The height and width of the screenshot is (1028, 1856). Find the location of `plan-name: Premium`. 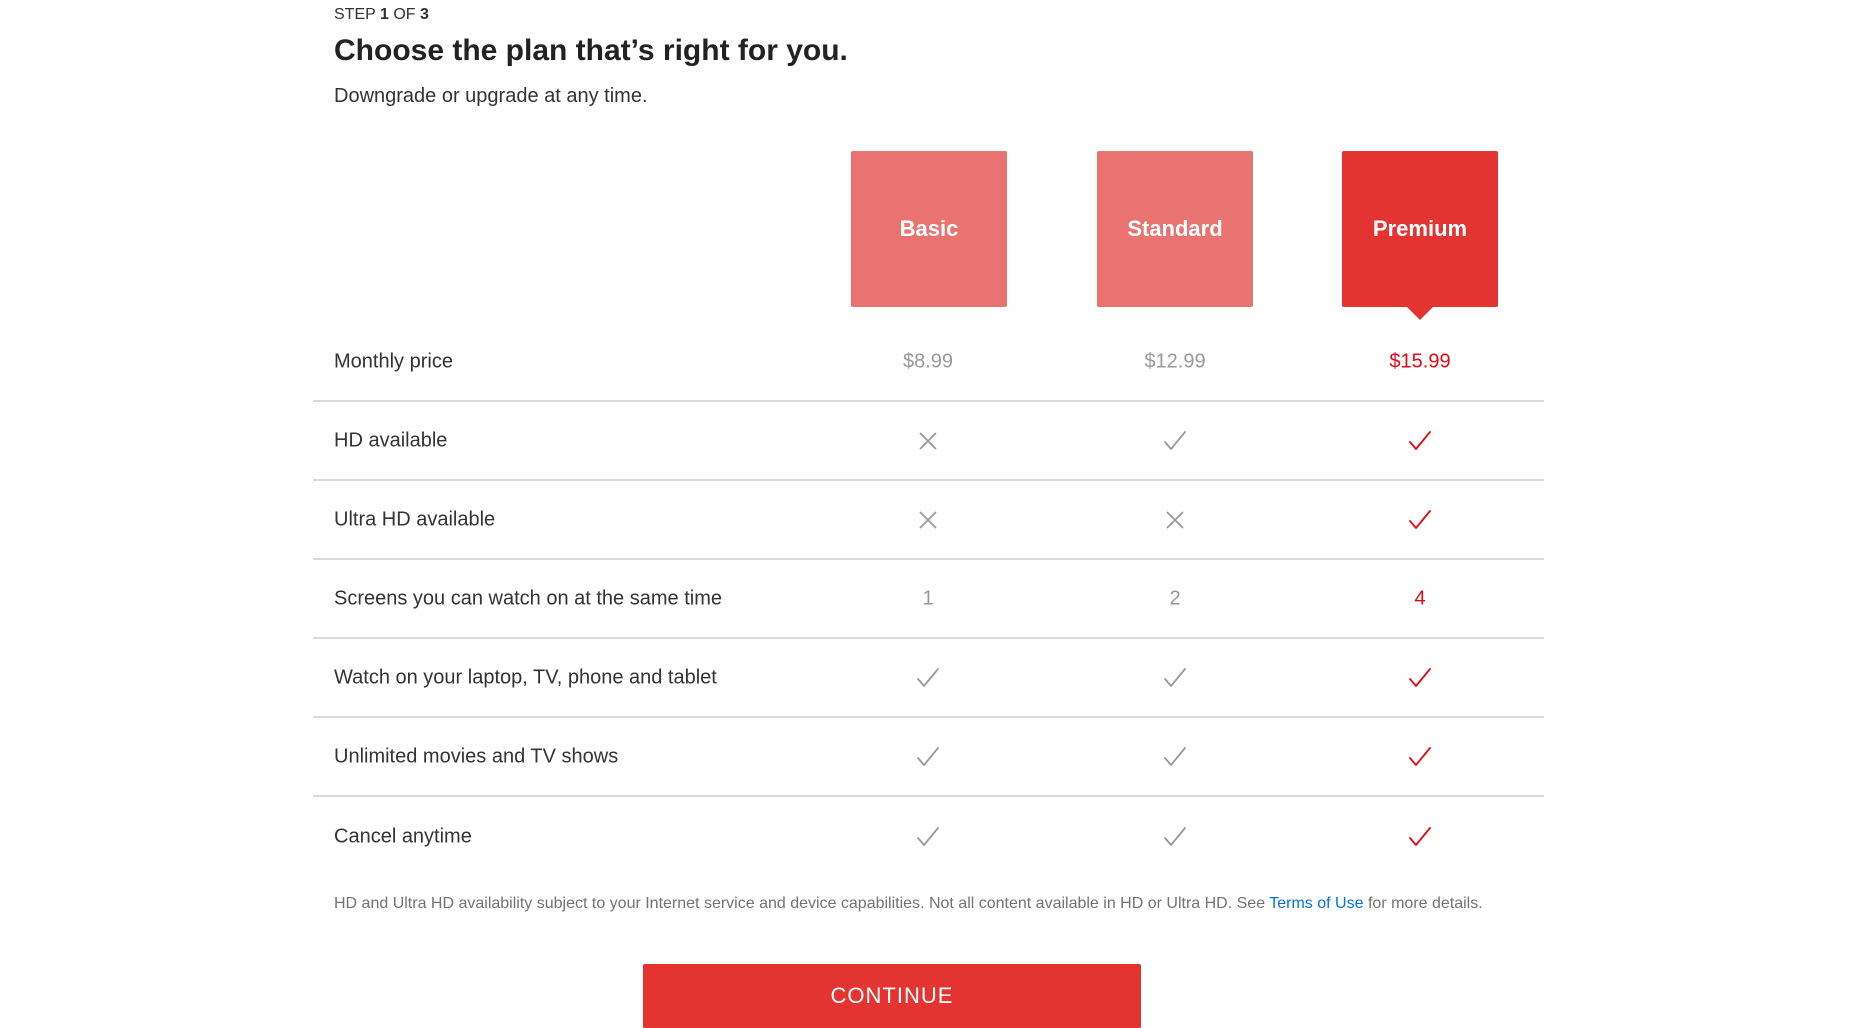

plan-name: Premium is located at coordinates (1420, 228).